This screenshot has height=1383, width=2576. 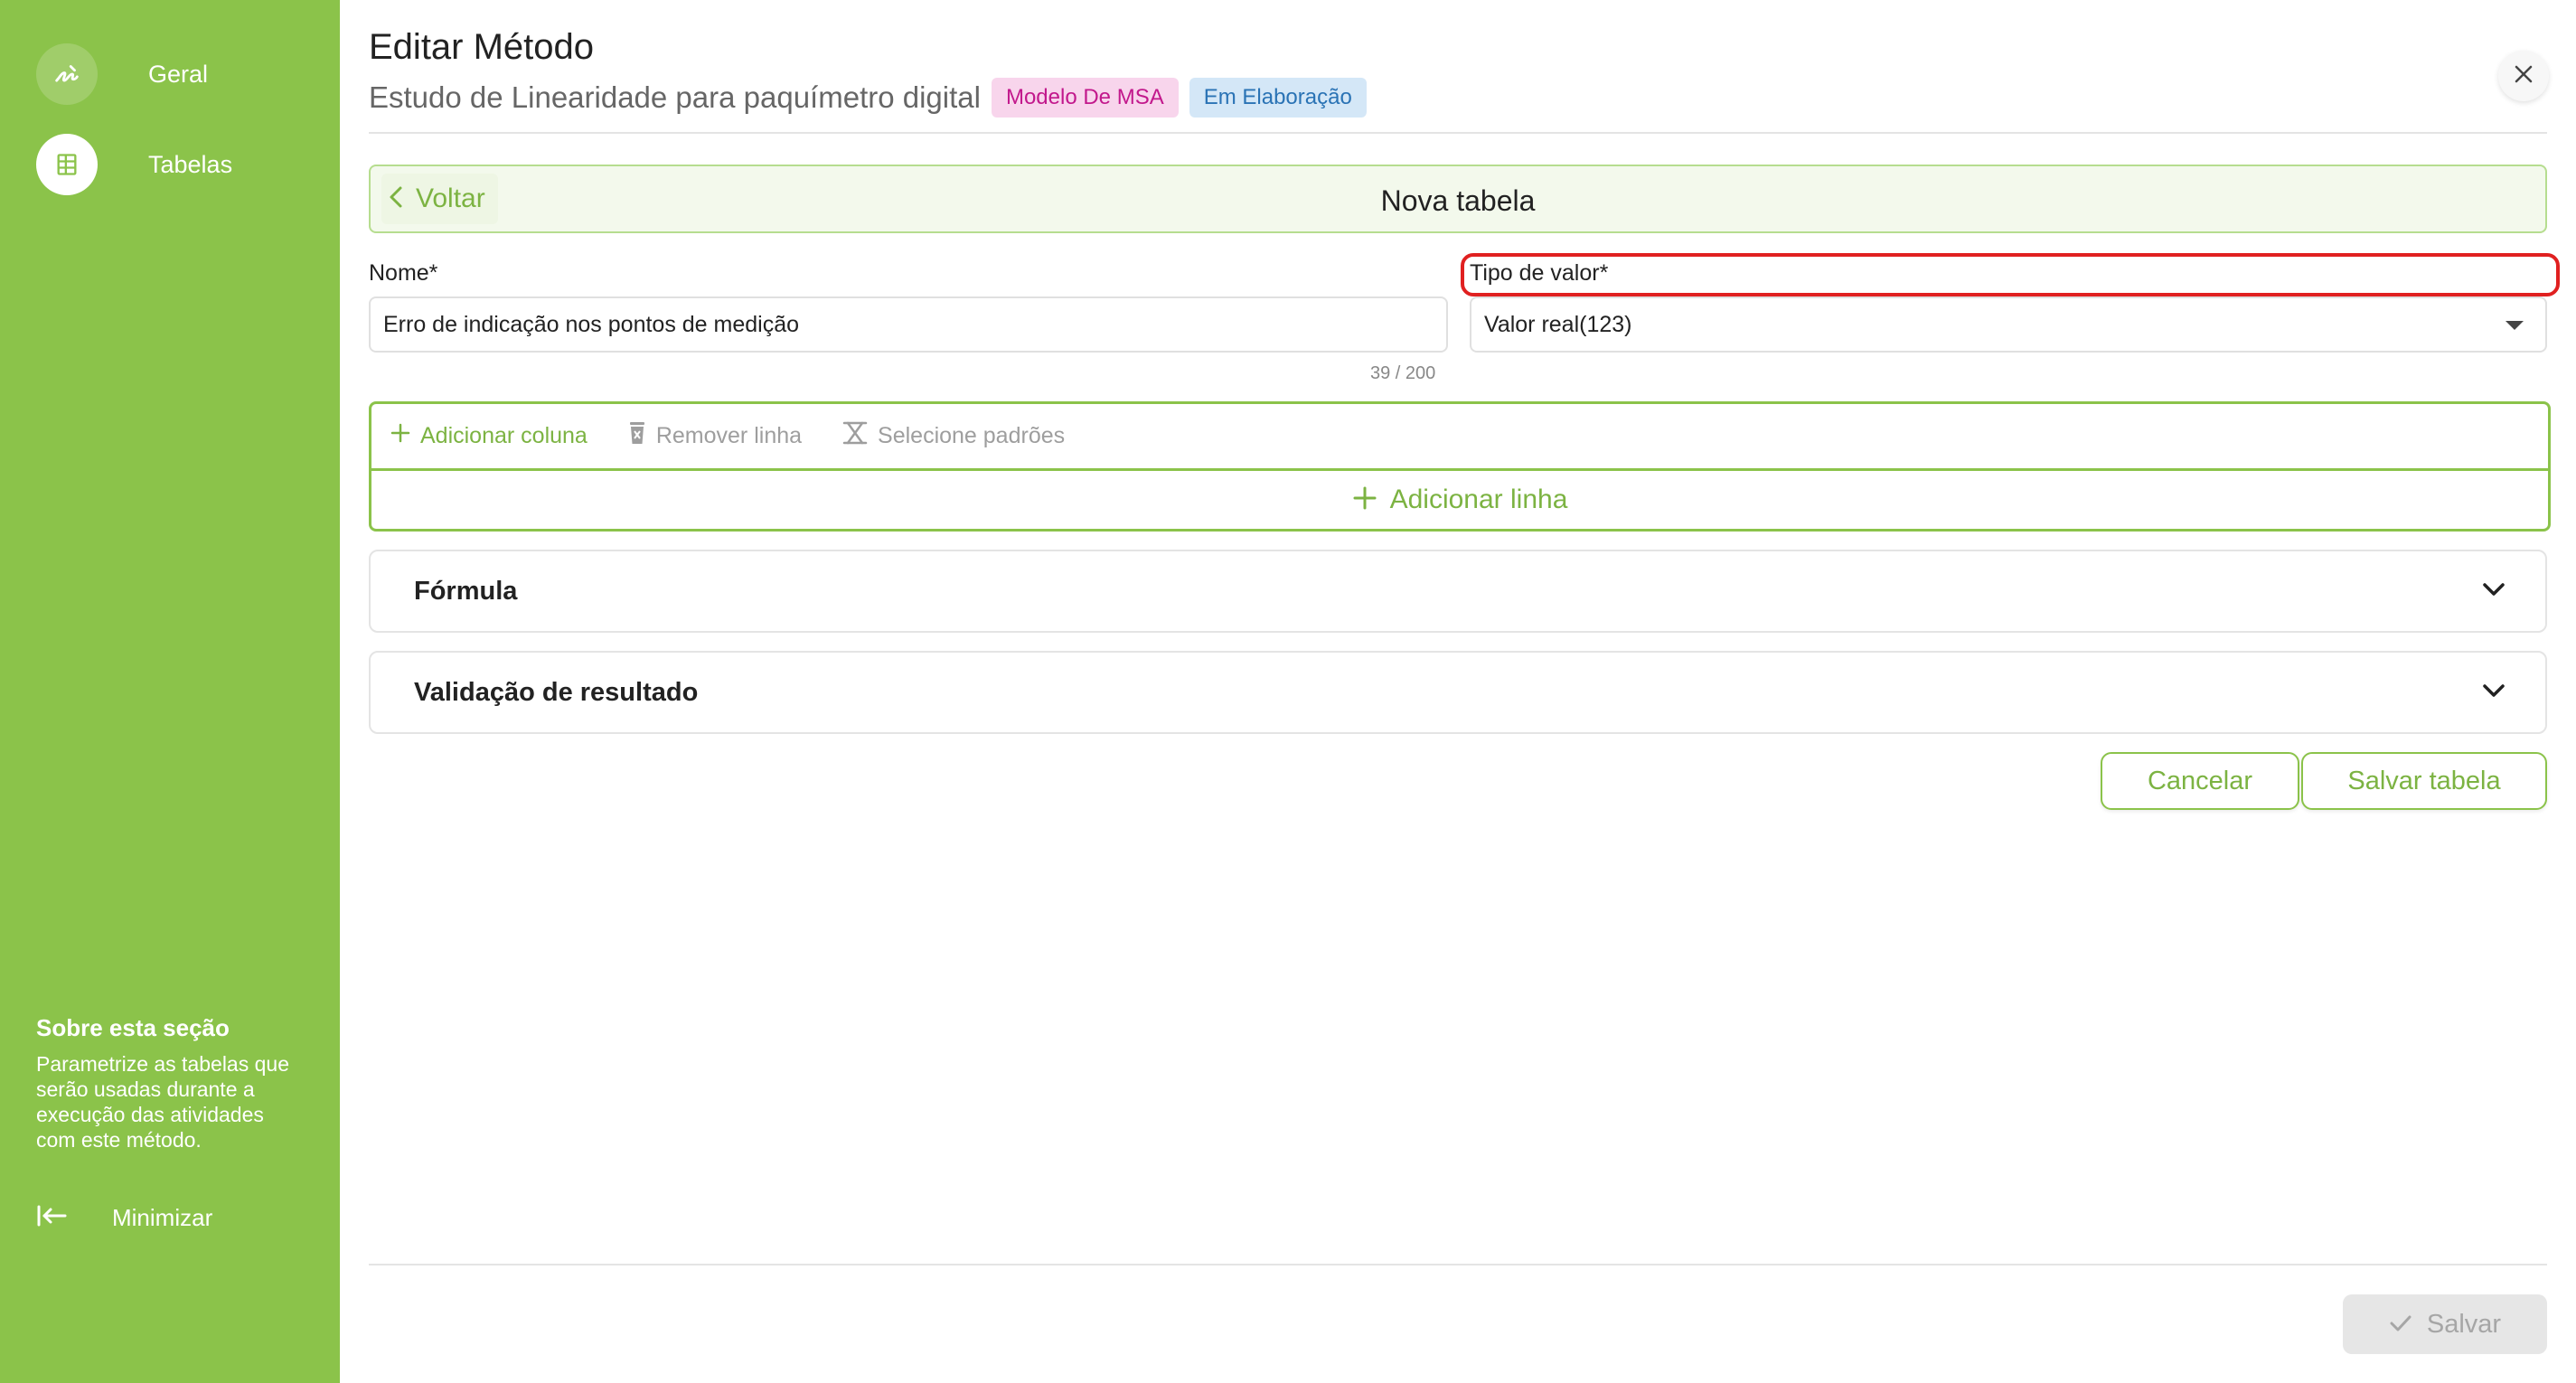 What do you see at coordinates (133, 1027) in the screenshot?
I see `about-title: Sobre esta seção` at bounding box center [133, 1027].